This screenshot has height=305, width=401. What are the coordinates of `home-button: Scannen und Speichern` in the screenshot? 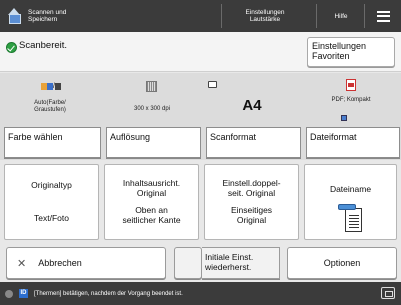 It's located at (66, 16).